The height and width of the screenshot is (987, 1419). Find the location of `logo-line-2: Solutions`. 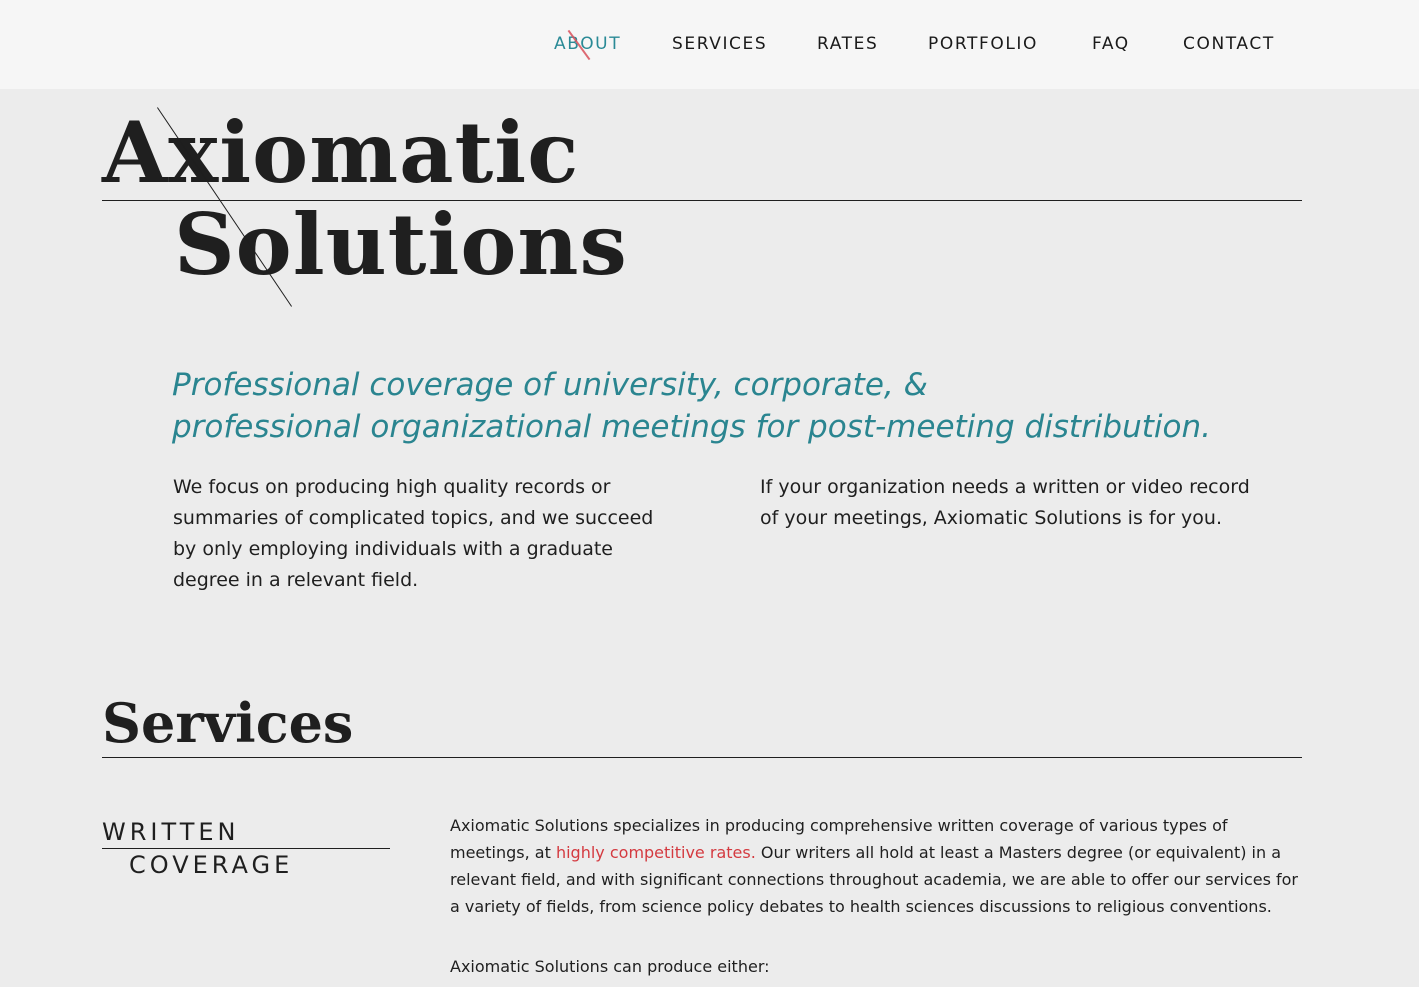

logo-line-2: Solutions is located at coordinates (401, 244).